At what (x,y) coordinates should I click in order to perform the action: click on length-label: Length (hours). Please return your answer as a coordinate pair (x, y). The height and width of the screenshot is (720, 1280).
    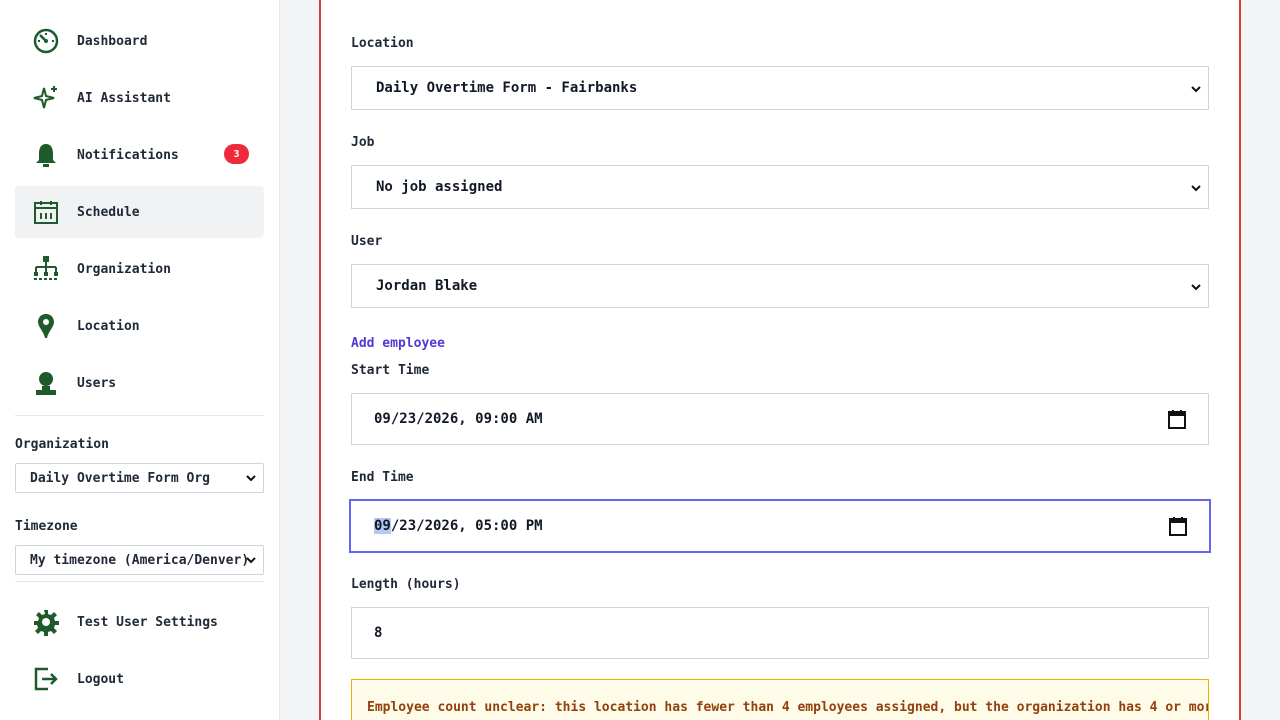
    Looking at the image, I should click on (406, 584).